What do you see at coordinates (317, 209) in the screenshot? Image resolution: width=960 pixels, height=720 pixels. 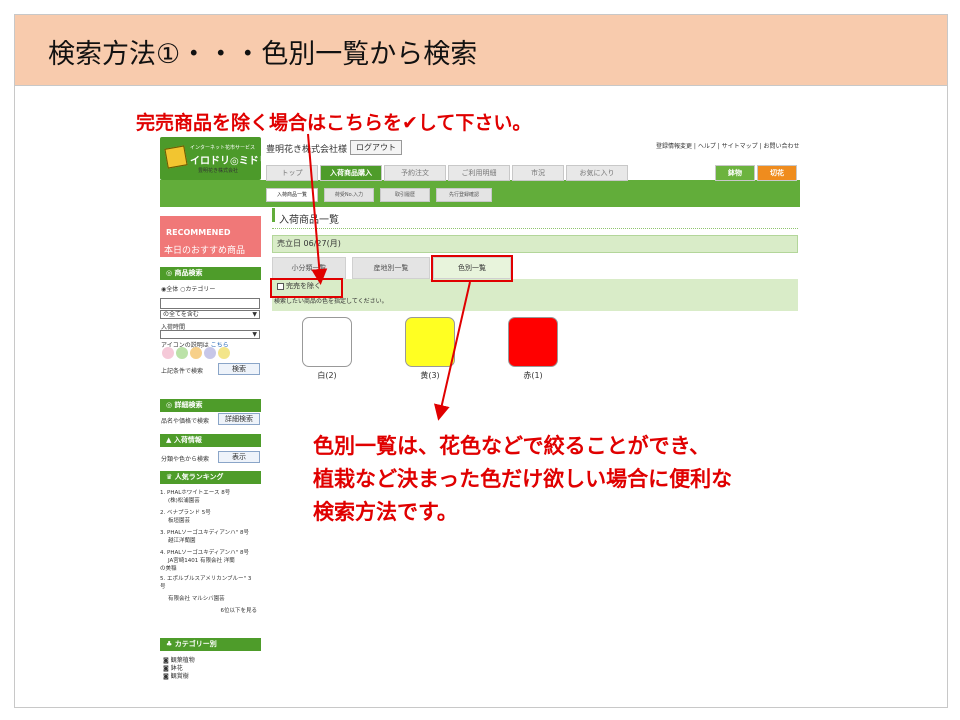 I see `arrow-to-checkbox` at bounding box center [317, 209].